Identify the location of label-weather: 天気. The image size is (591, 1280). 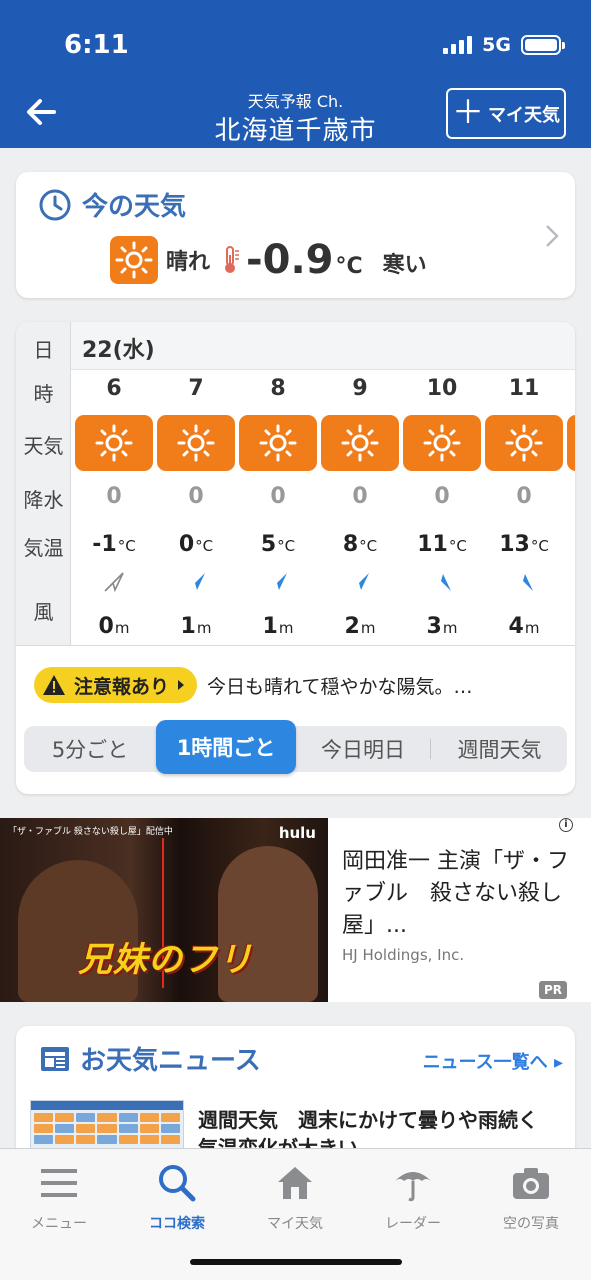
(43, 446).